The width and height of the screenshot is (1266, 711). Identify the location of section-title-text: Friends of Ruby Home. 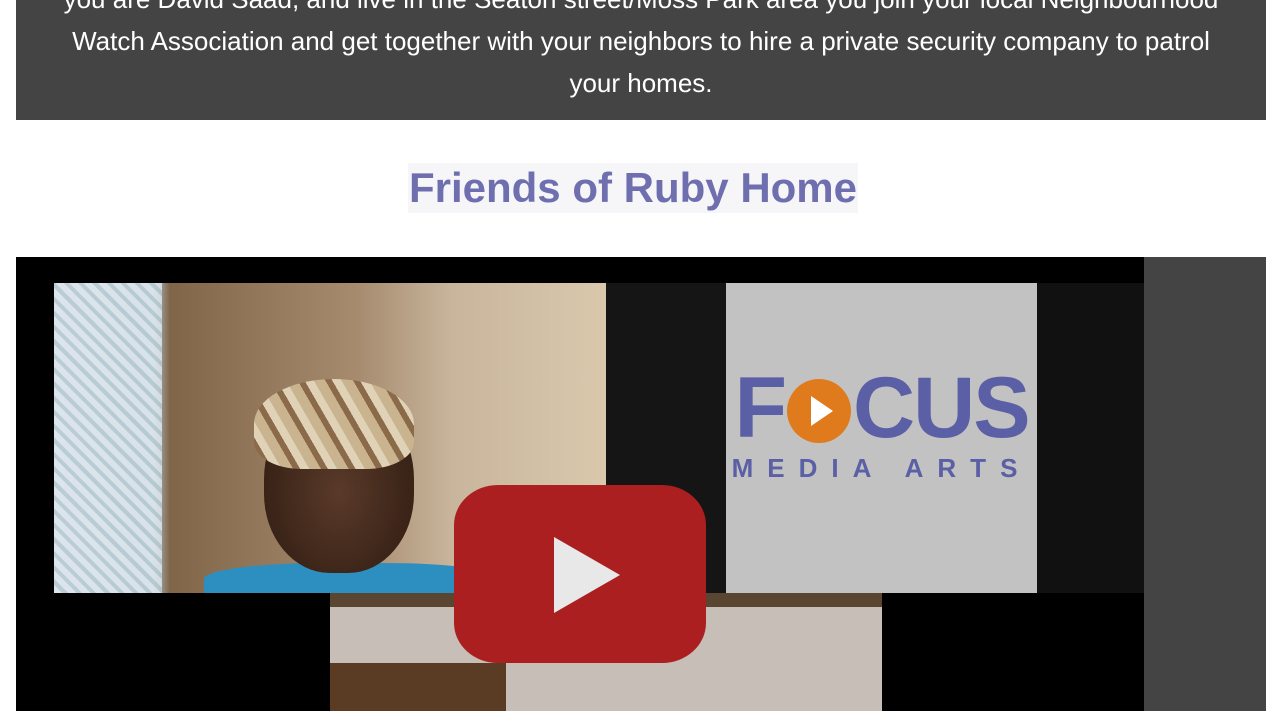
(633, 188).